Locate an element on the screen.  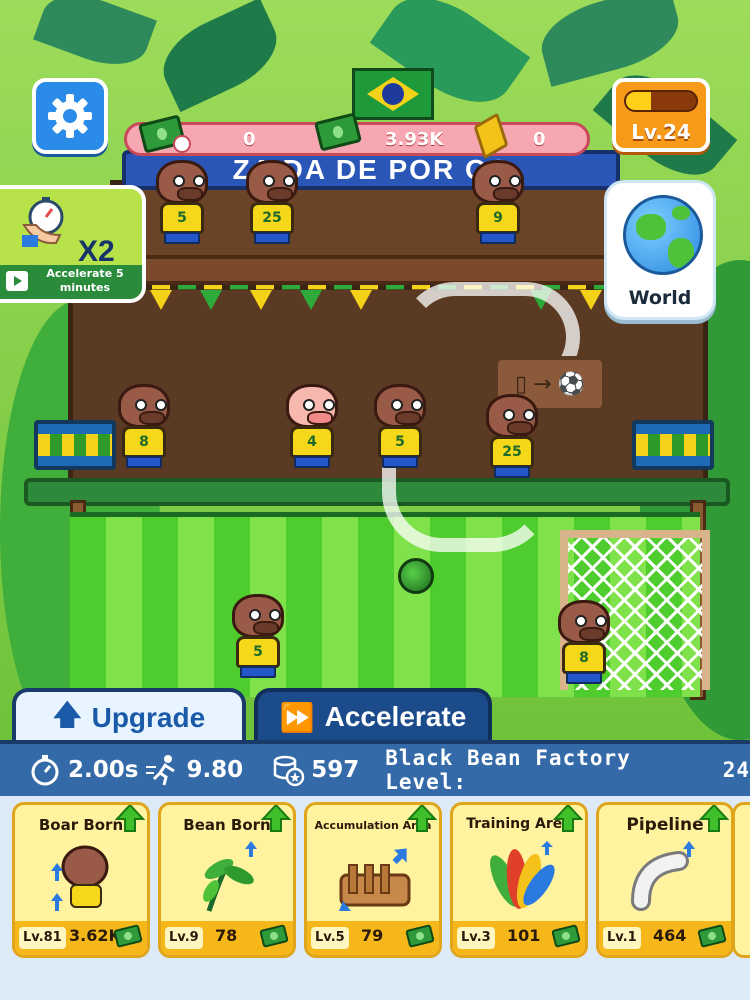
upgrade-card-accumulation-area: Accumulation Area Lv.5 79 is located at coordinates (373, 880).